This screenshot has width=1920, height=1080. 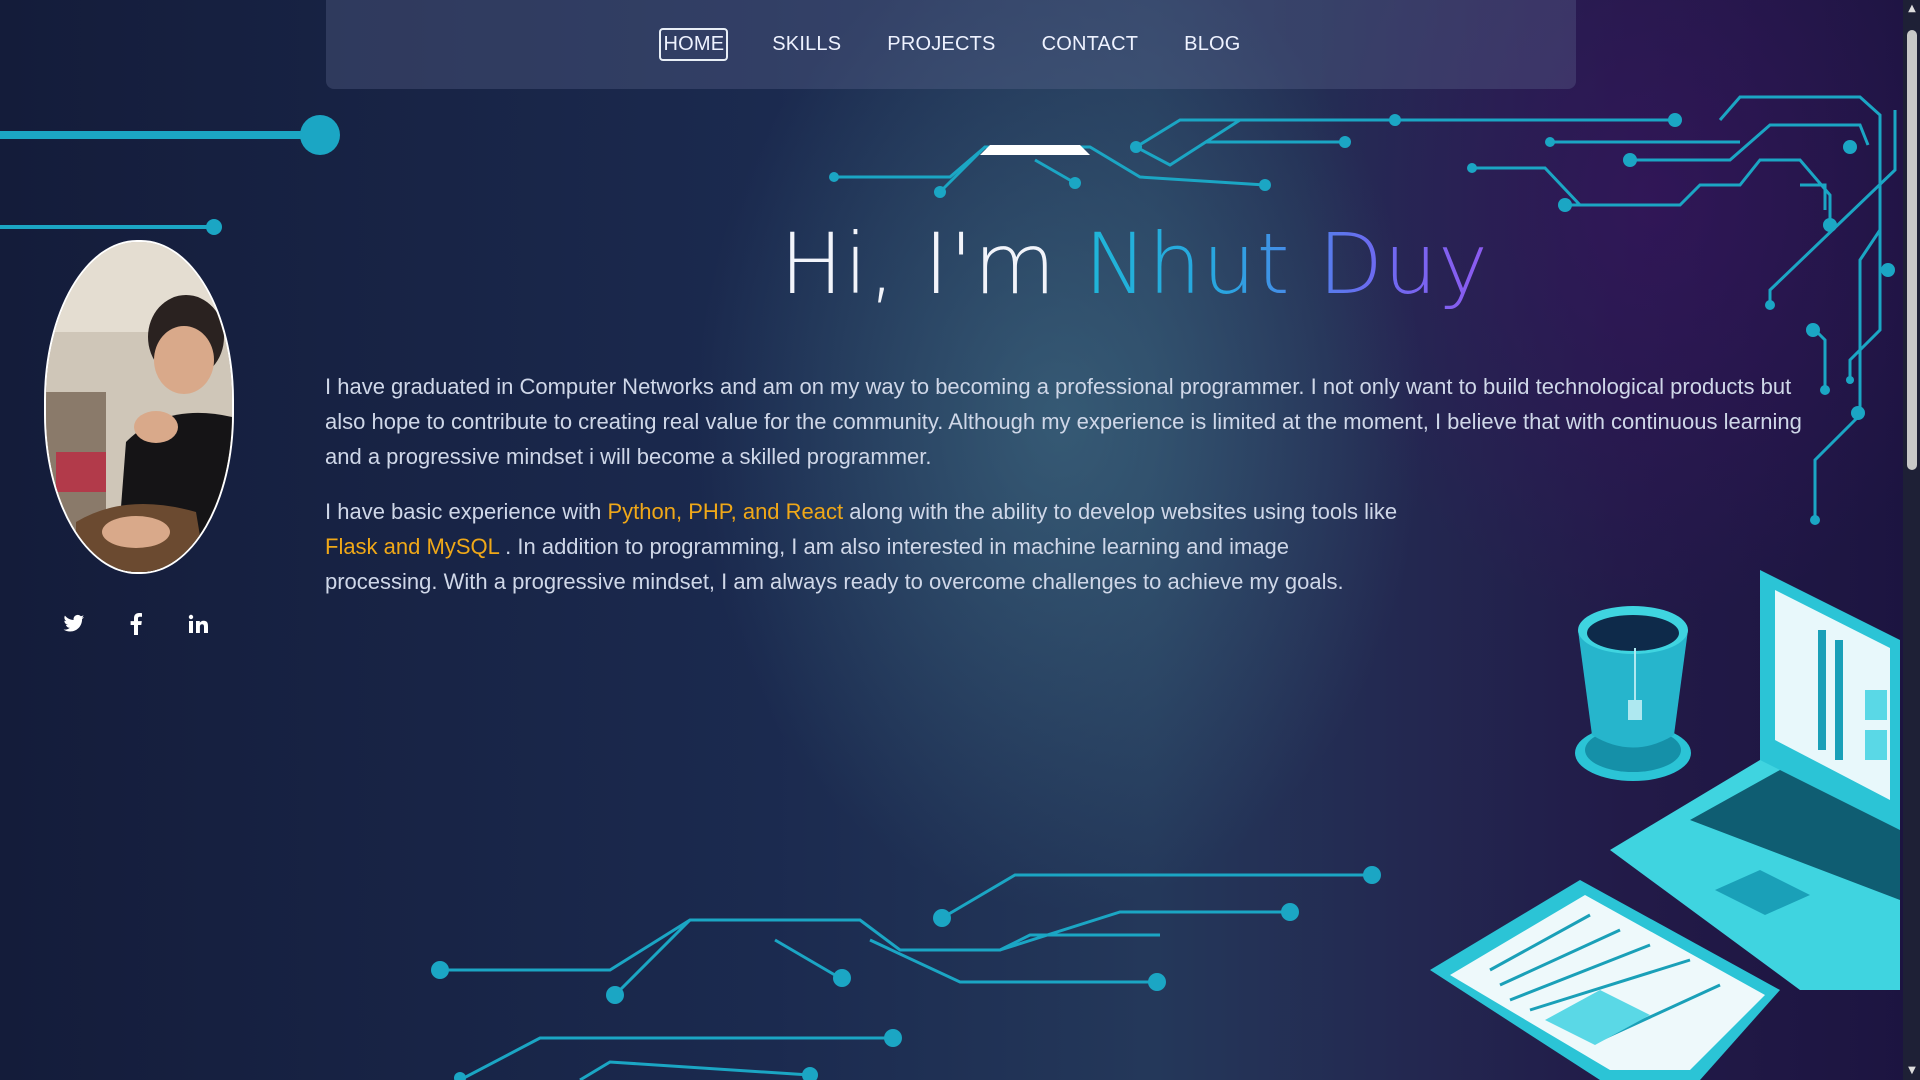 What do you see at coordinates (198, 624) in the screenshot?
I see `linkedin-icon` at bounding box center [198, 624].